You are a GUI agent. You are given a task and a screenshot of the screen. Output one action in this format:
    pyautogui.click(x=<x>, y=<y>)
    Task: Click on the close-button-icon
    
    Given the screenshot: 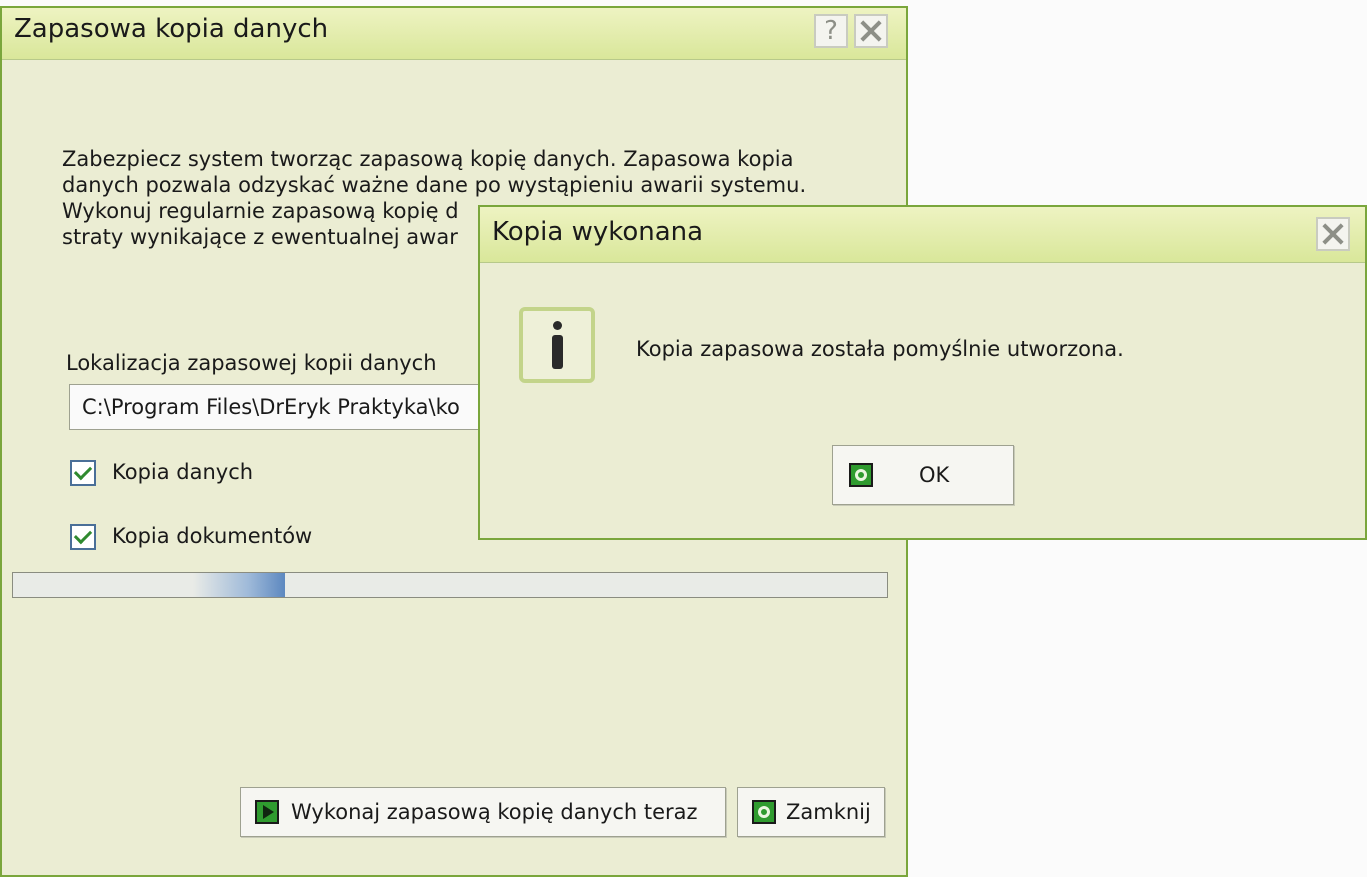 What is the action you would take?
    pyautogui.click(x=764, y=812)
    